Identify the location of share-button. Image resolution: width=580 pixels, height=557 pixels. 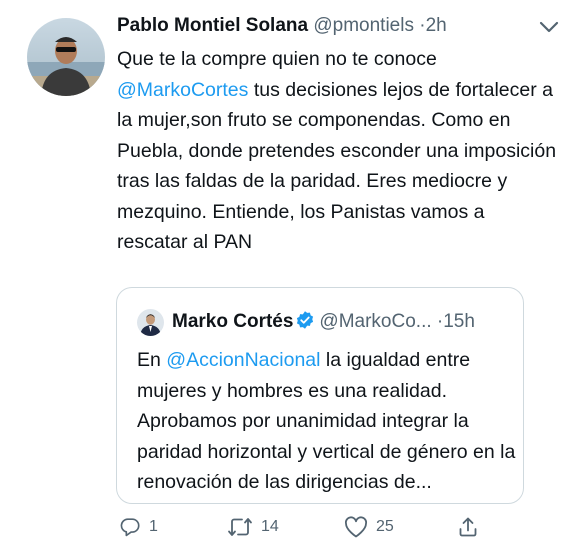
(468, 527).